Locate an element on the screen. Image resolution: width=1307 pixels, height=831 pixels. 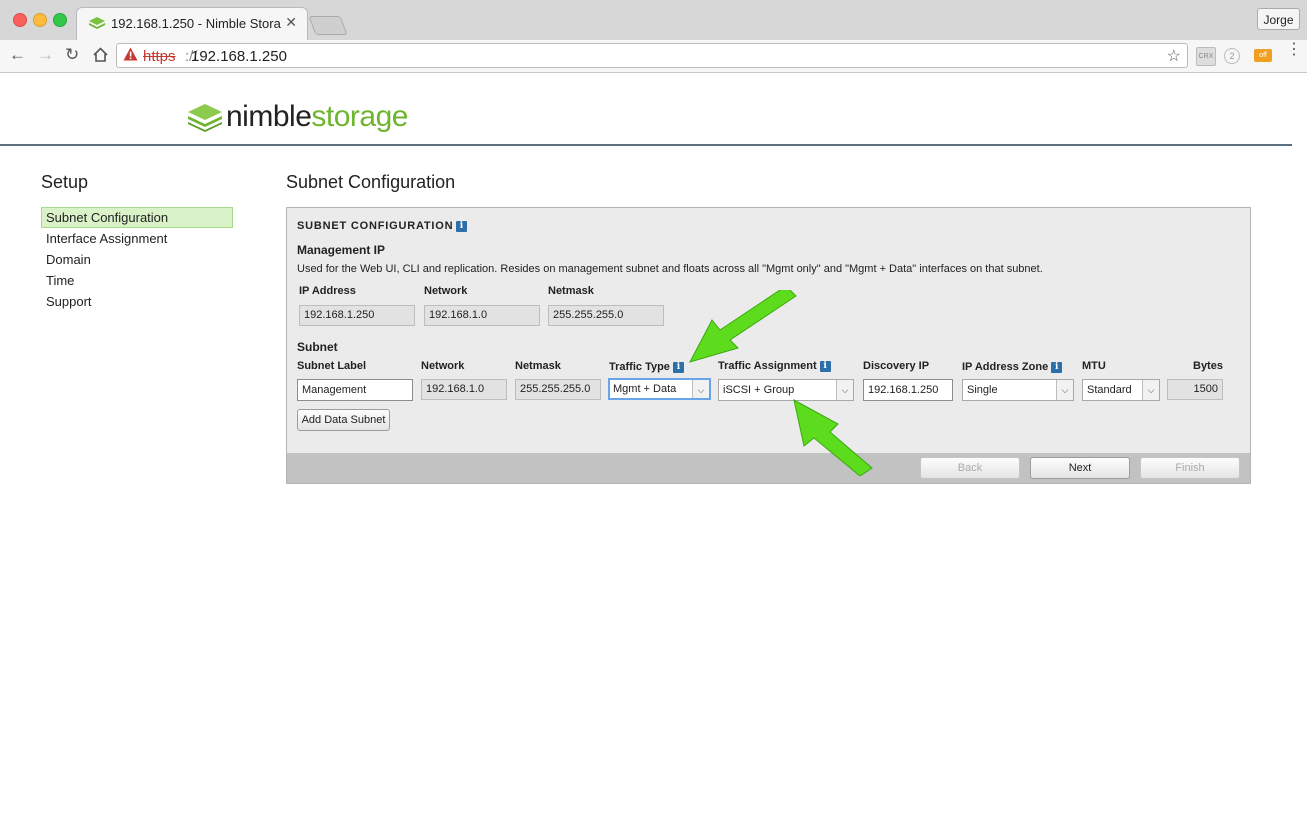
home-icon is located at coordinates (100, 56).